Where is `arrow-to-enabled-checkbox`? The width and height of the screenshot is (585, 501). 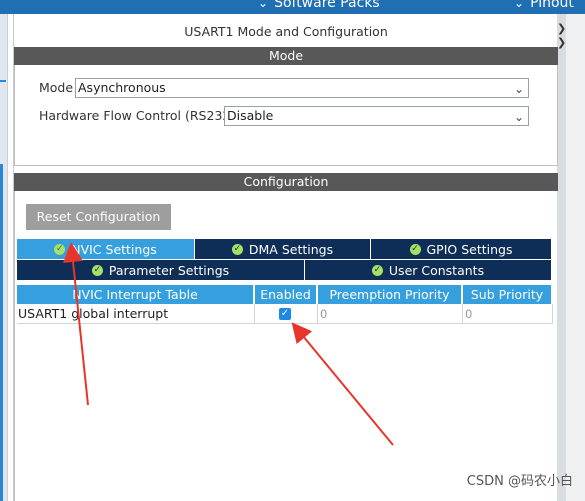
arrow-to-enabled-checkbox is located at coordinates (342, 384).